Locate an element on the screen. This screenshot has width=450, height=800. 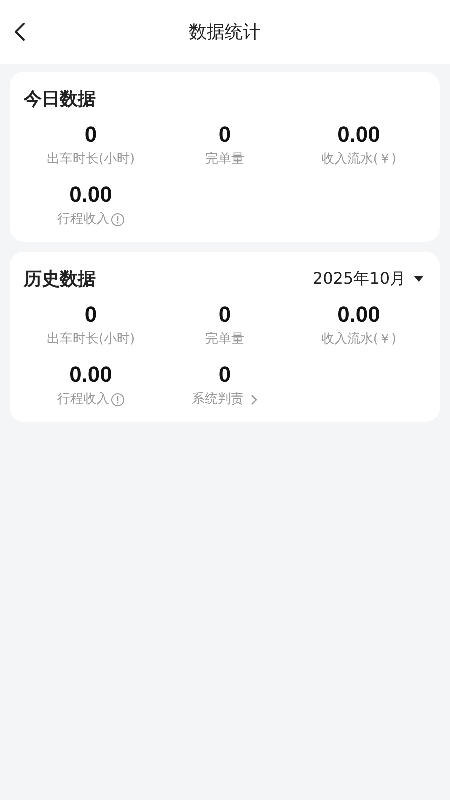
back-icon is located at coordinates (20, 32).